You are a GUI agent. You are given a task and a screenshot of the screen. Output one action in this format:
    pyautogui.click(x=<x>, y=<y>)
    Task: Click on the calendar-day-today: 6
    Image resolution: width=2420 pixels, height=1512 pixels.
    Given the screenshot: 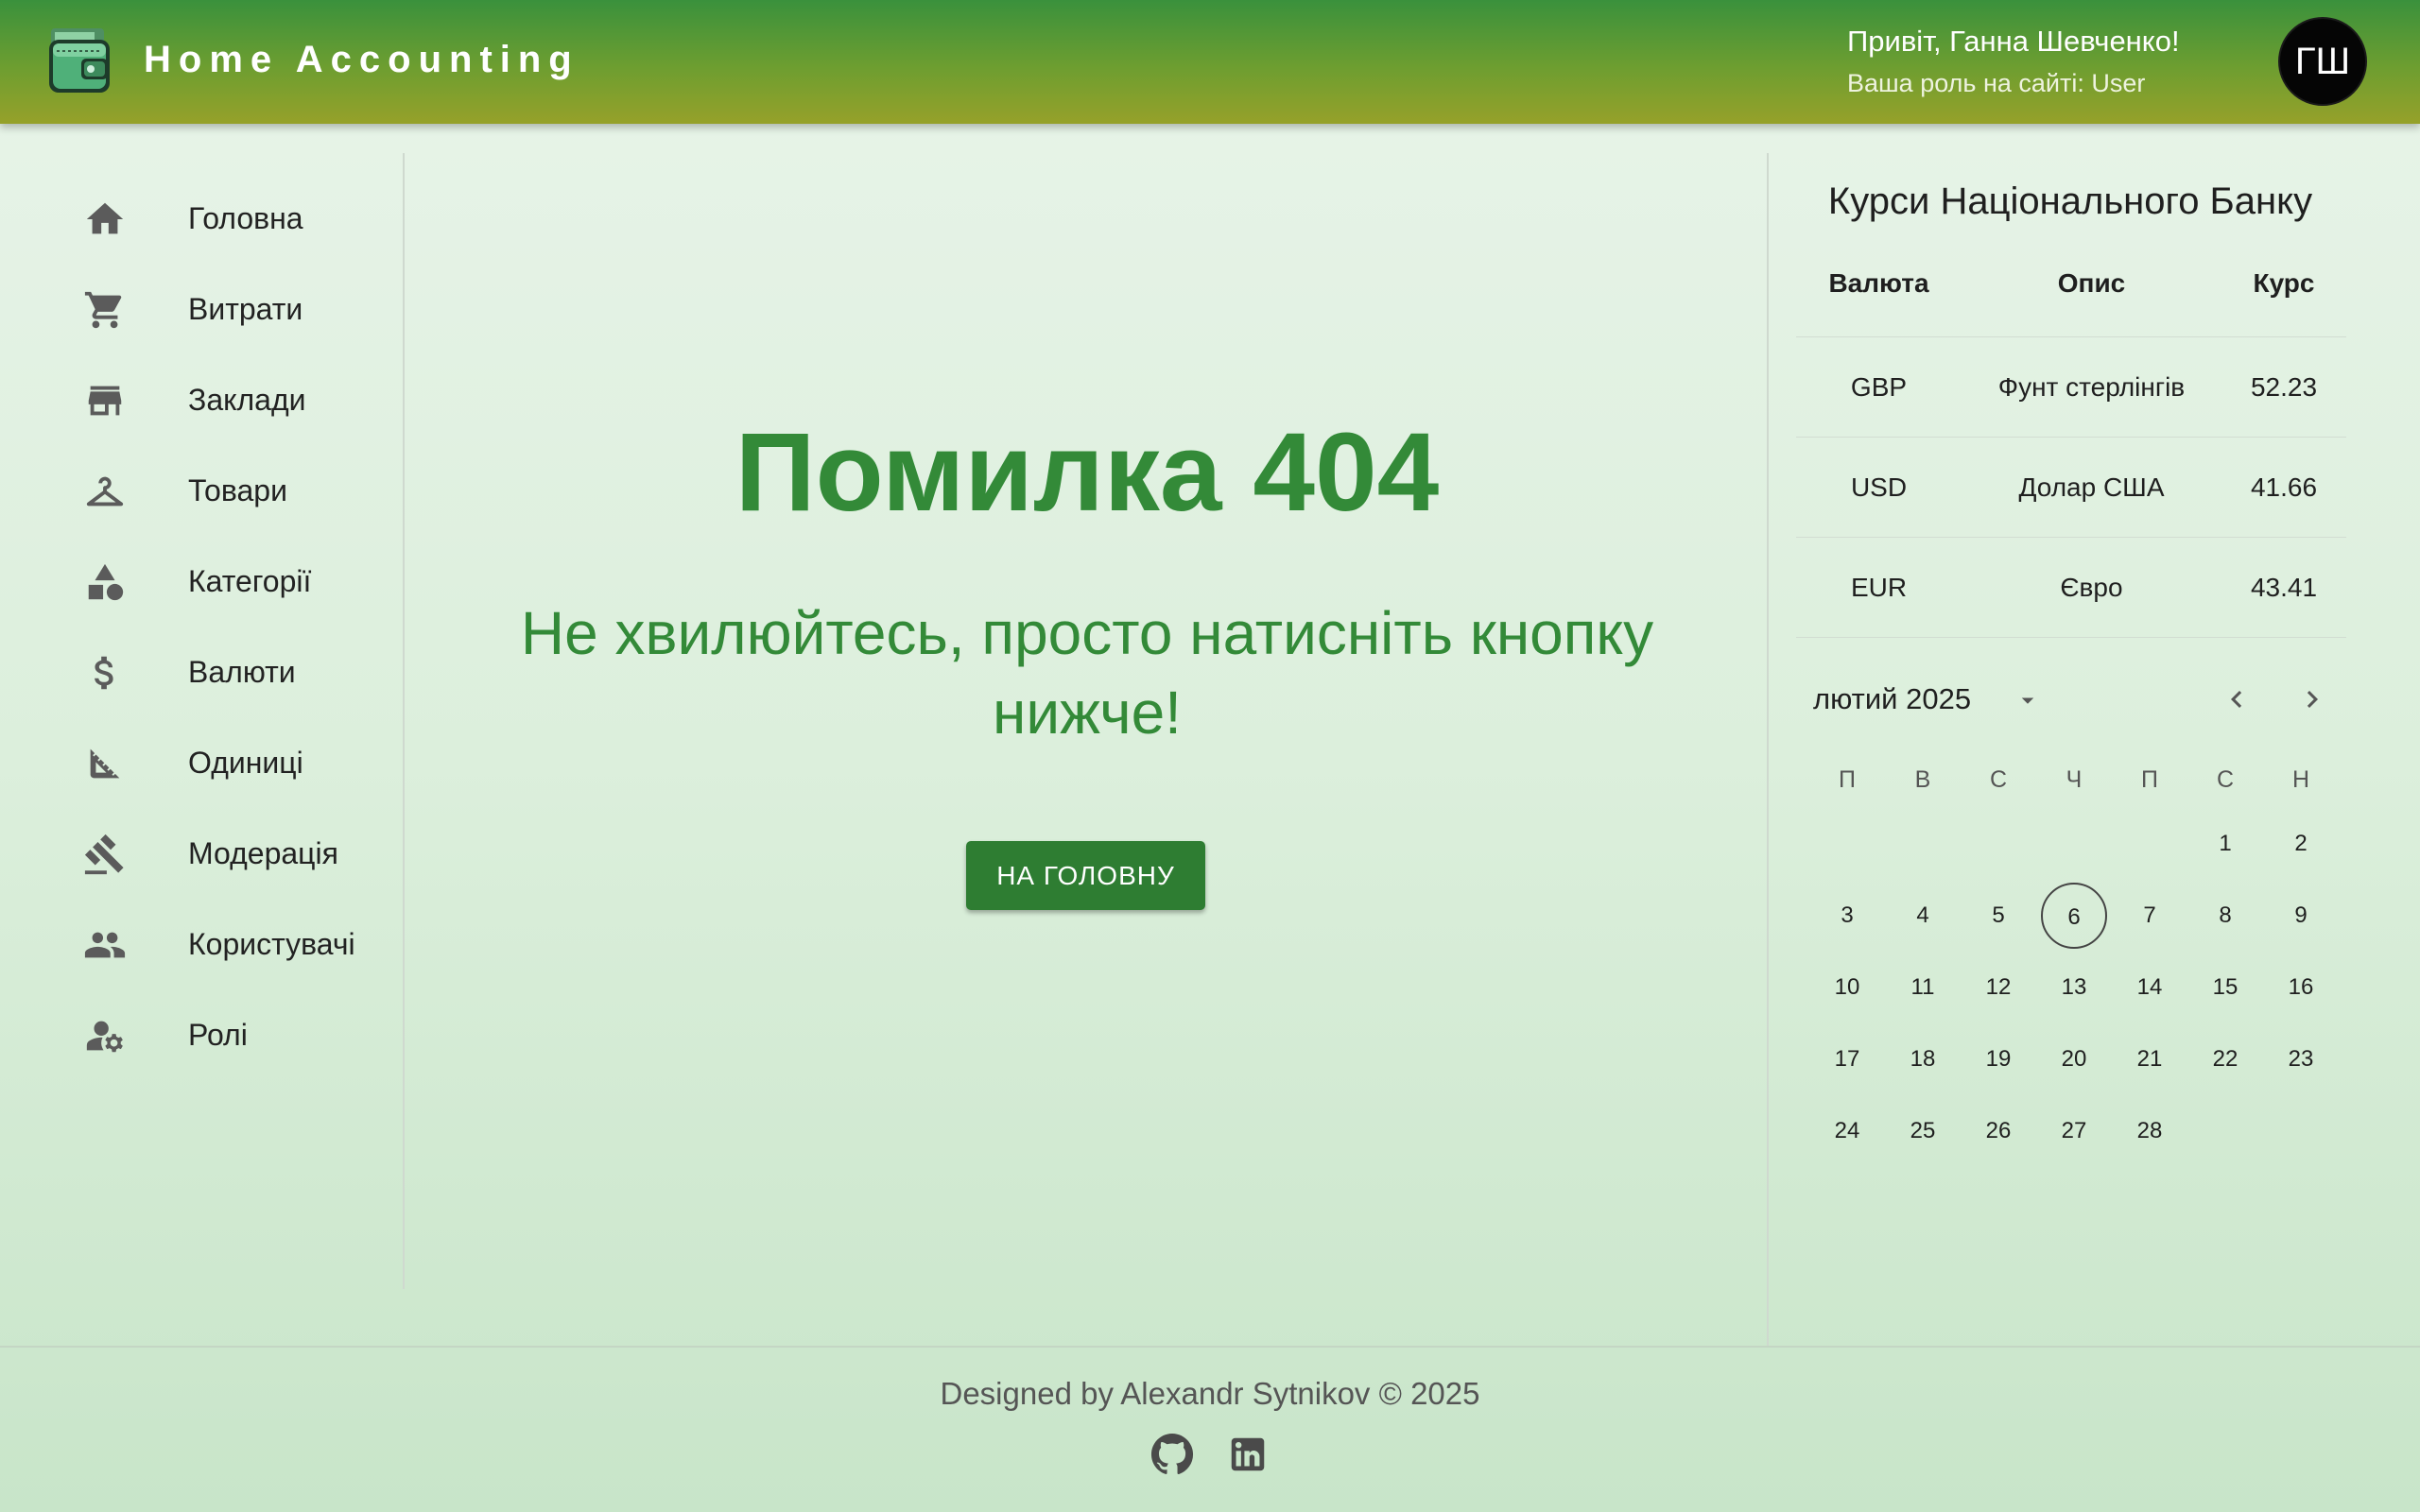 What is the action you would take?
    pyautogui.click(x=2074, y=916)
    